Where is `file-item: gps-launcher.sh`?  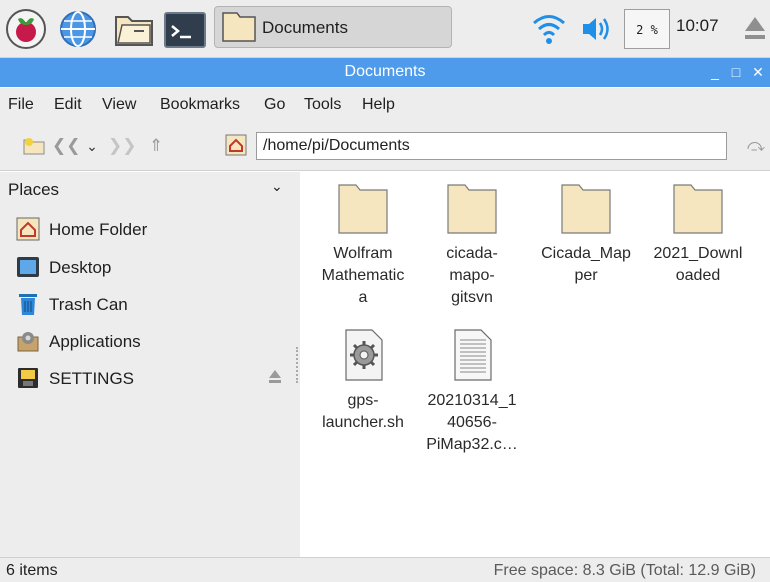
file-item: gps-launcher.sh is located at coordinates (363, 381).